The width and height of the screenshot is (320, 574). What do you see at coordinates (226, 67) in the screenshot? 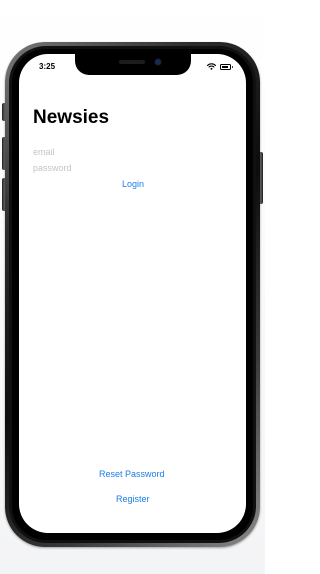
I see `battery-icon` at bounding box center [226, 67].